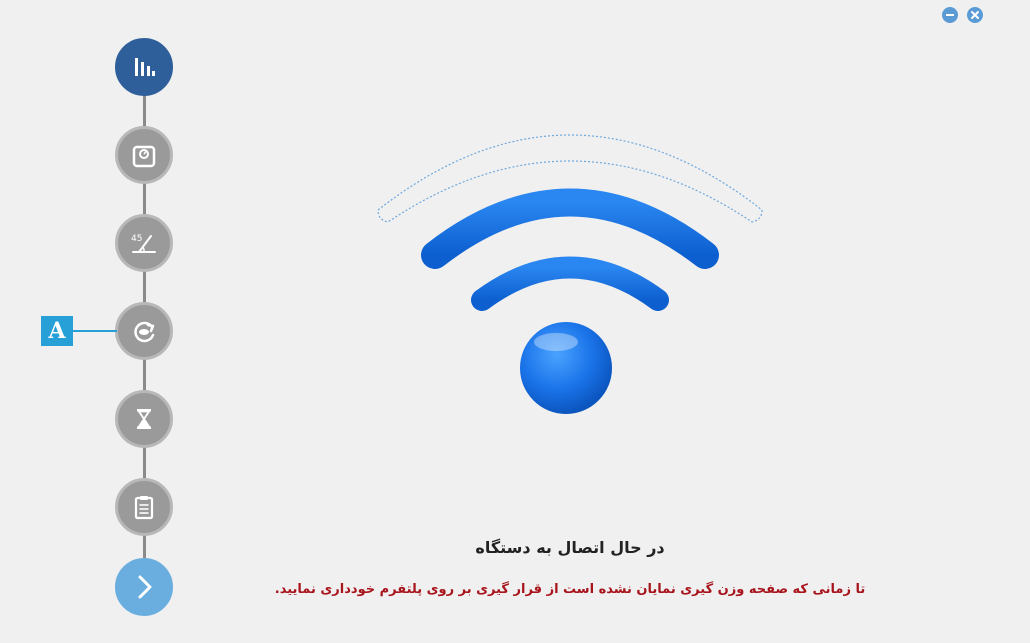  I want to click on connection-status-title: در حال اتصال به دستگاه, so click(570, 547).